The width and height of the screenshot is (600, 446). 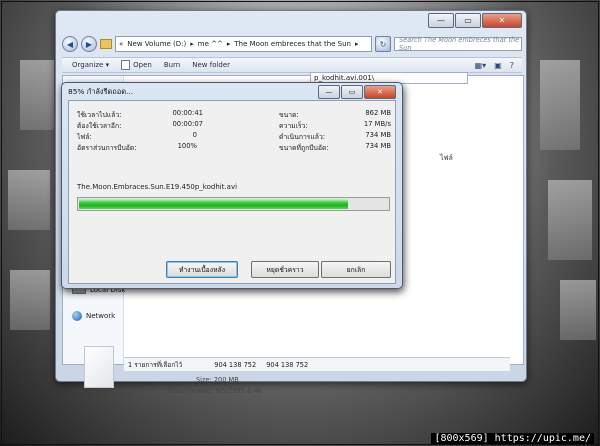 What do you see at coordinates (215, 391) in the screenshot?
I see `detail-date-created: Date created: 9/5/2555 8:46` at bounding box center [215, 391].